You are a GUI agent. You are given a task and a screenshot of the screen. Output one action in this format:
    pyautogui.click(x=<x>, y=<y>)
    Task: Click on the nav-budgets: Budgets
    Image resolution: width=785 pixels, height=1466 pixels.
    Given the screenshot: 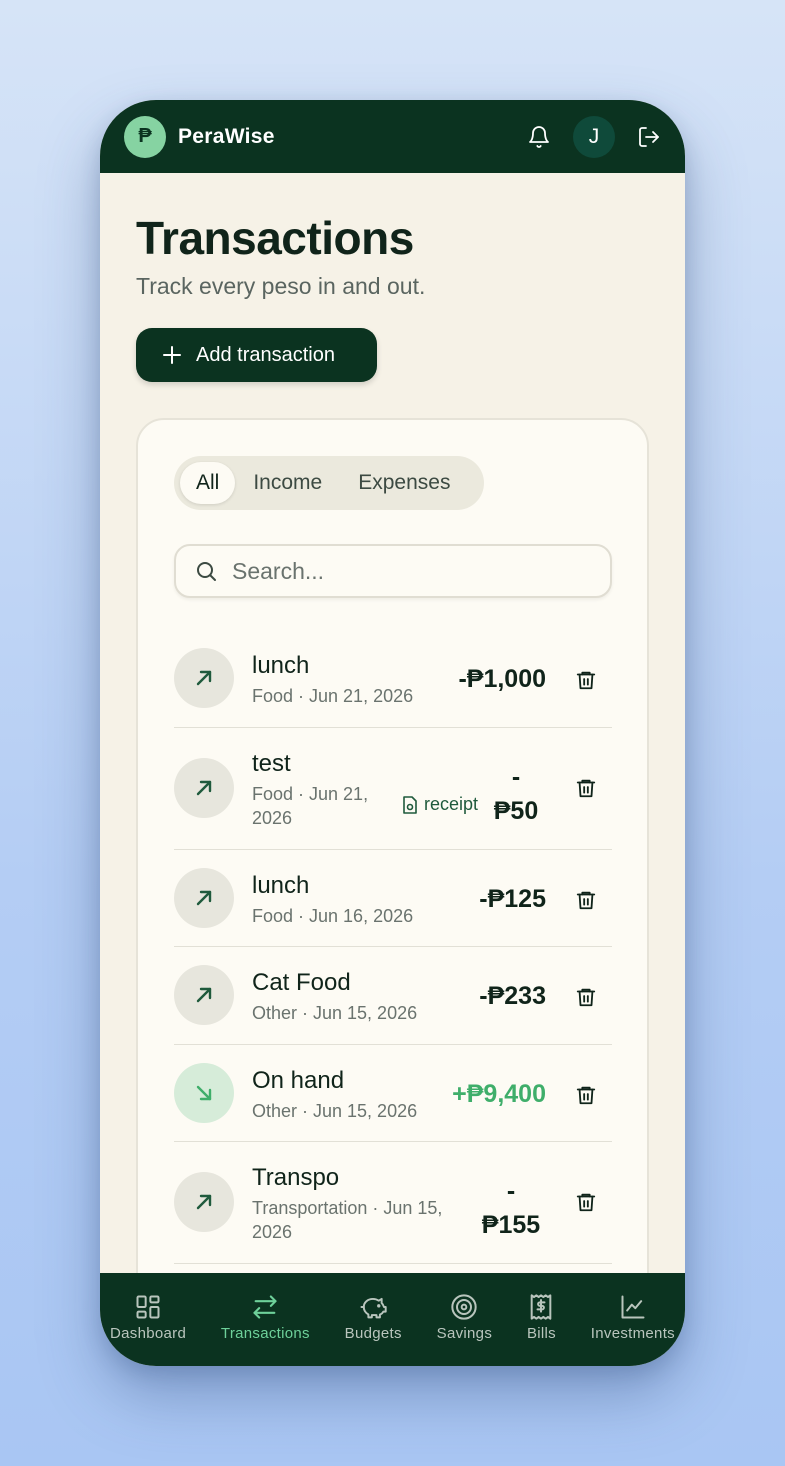 What is the action you would take?
    pyautogui.click(x=373, y=1319)
    